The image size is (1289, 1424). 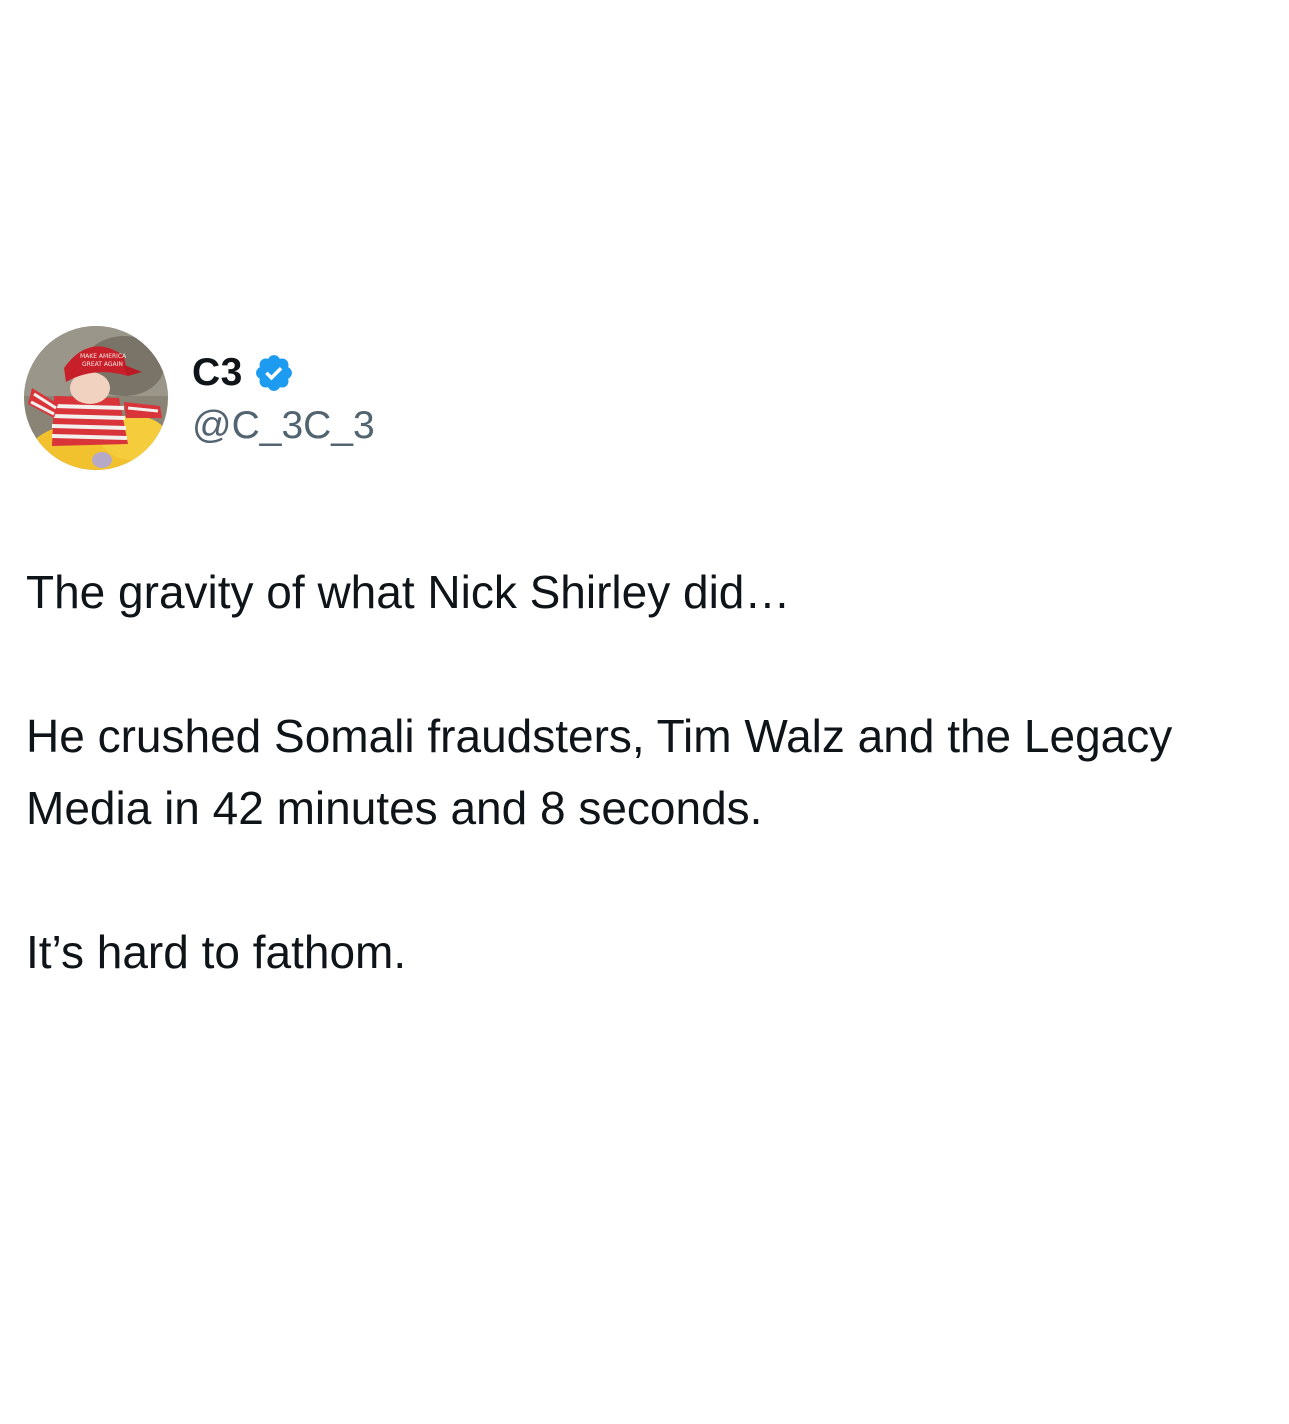 I want to click on user-handle: @C_3C_3, so click(x=283, y=426).